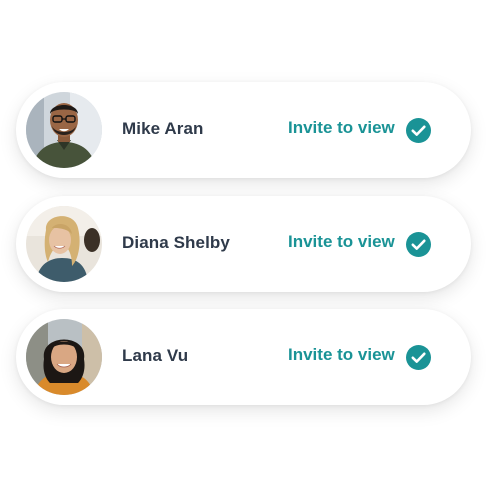  Describe the element at coordinates (155, 355) in the screenshot. I see `contact-name: Lana Vu` at that location.